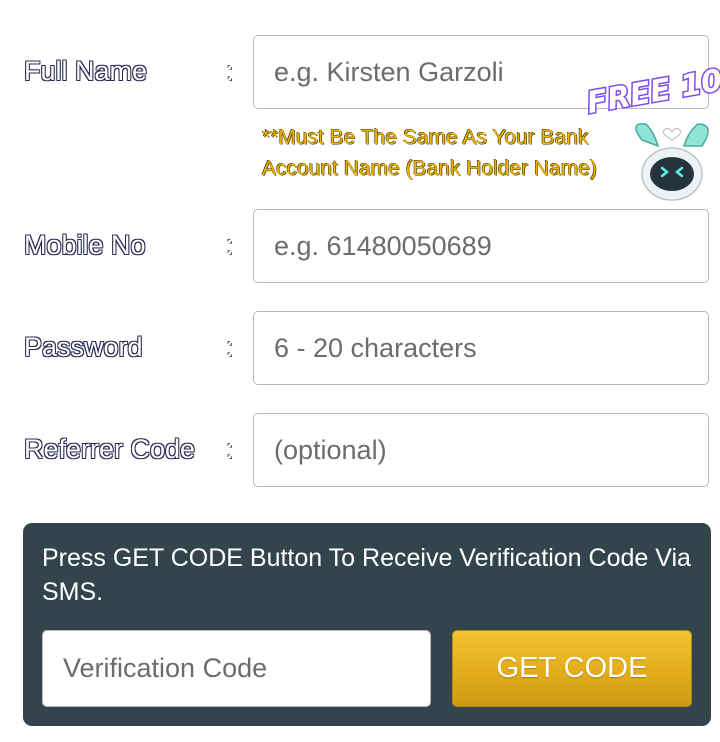  Describe the element at coordinates (572, 668) in the screenshot. I see `get-code-button: GET CODE` at that location.